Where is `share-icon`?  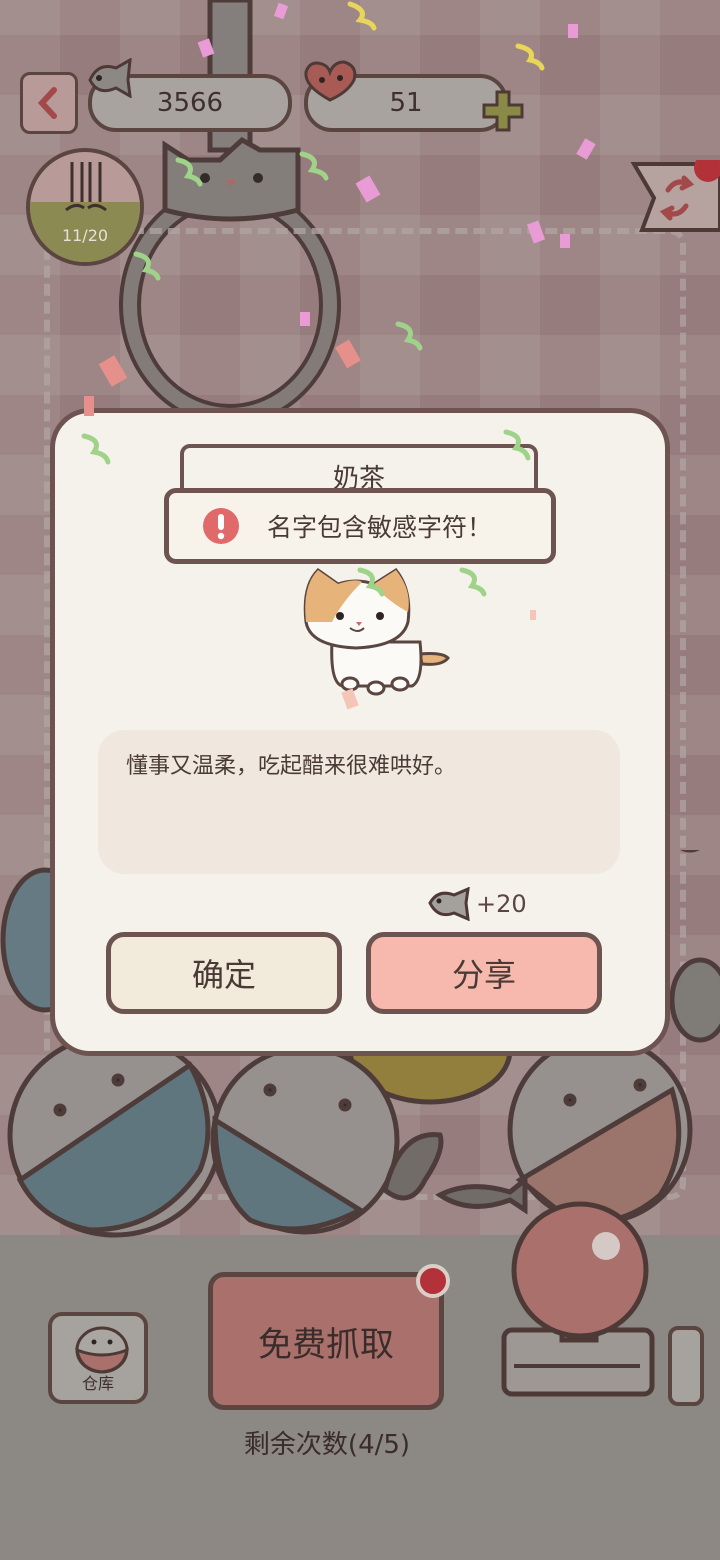 share-icon is located at coordinates (674, 196).